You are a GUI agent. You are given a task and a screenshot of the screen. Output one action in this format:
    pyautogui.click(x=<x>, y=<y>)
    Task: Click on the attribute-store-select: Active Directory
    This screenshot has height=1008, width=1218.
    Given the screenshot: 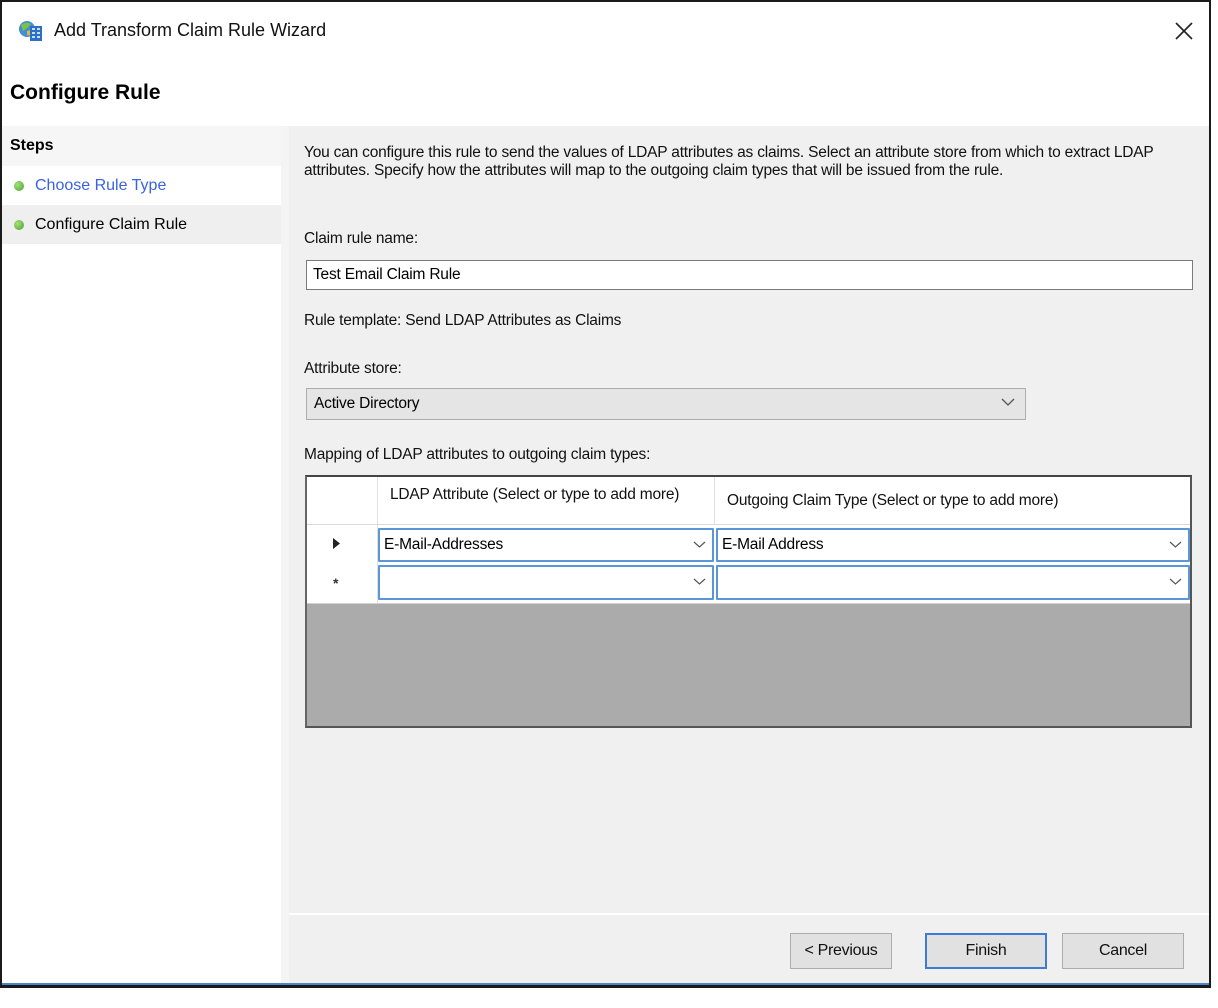 What is the action you would take?
    pyautogui.click(x=666, y=404)
    